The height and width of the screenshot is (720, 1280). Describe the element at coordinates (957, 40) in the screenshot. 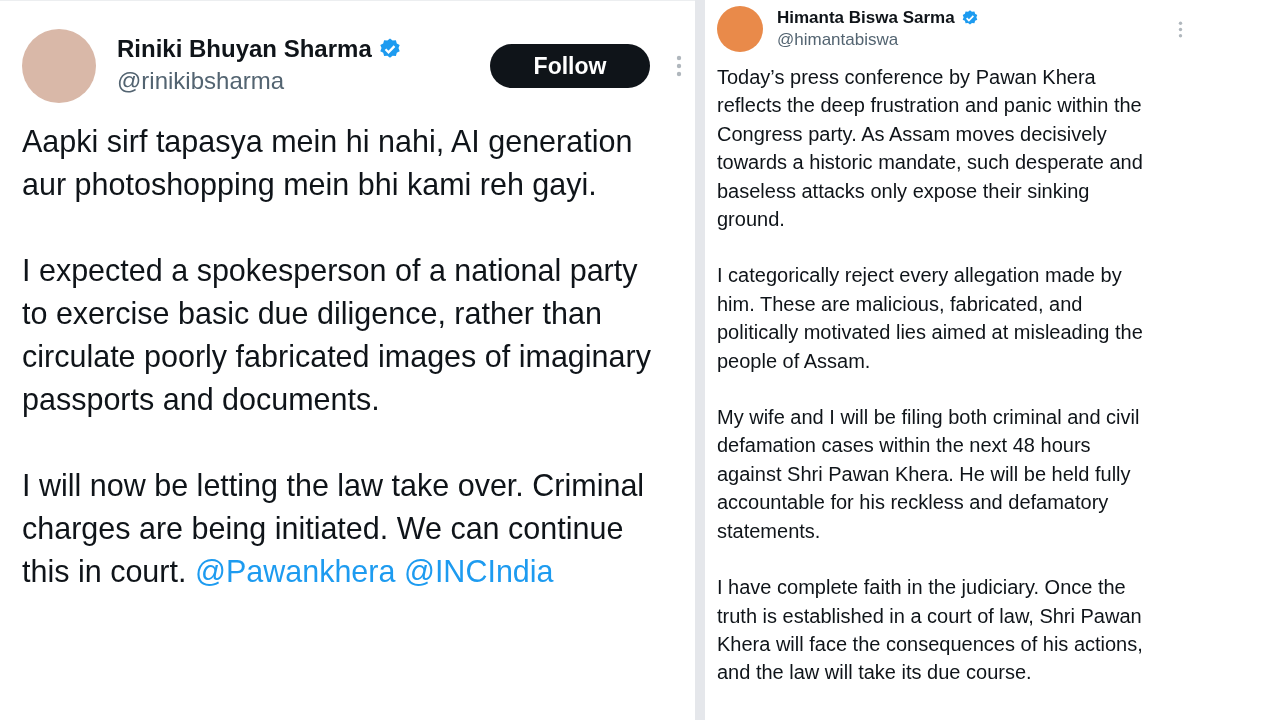

I see `author-handle: @himantabiswa` at that location.